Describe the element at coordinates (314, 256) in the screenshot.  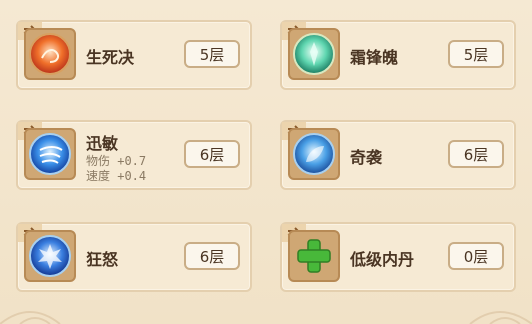
I see `green-plus-icon` at that location.